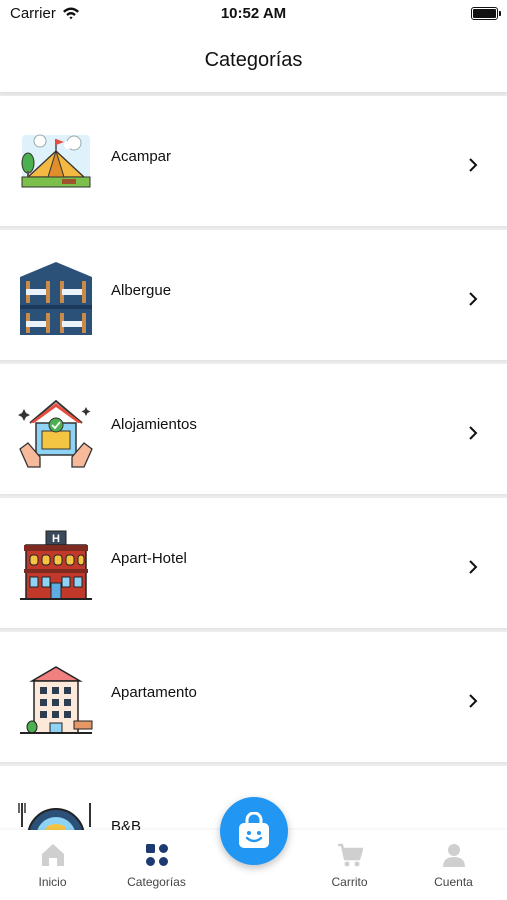 The height and width of the screenshot is (900, 507). Describe the element at coordinates (56, 565) in the screenshot. I see `hotel-building-icon: H` at that location.